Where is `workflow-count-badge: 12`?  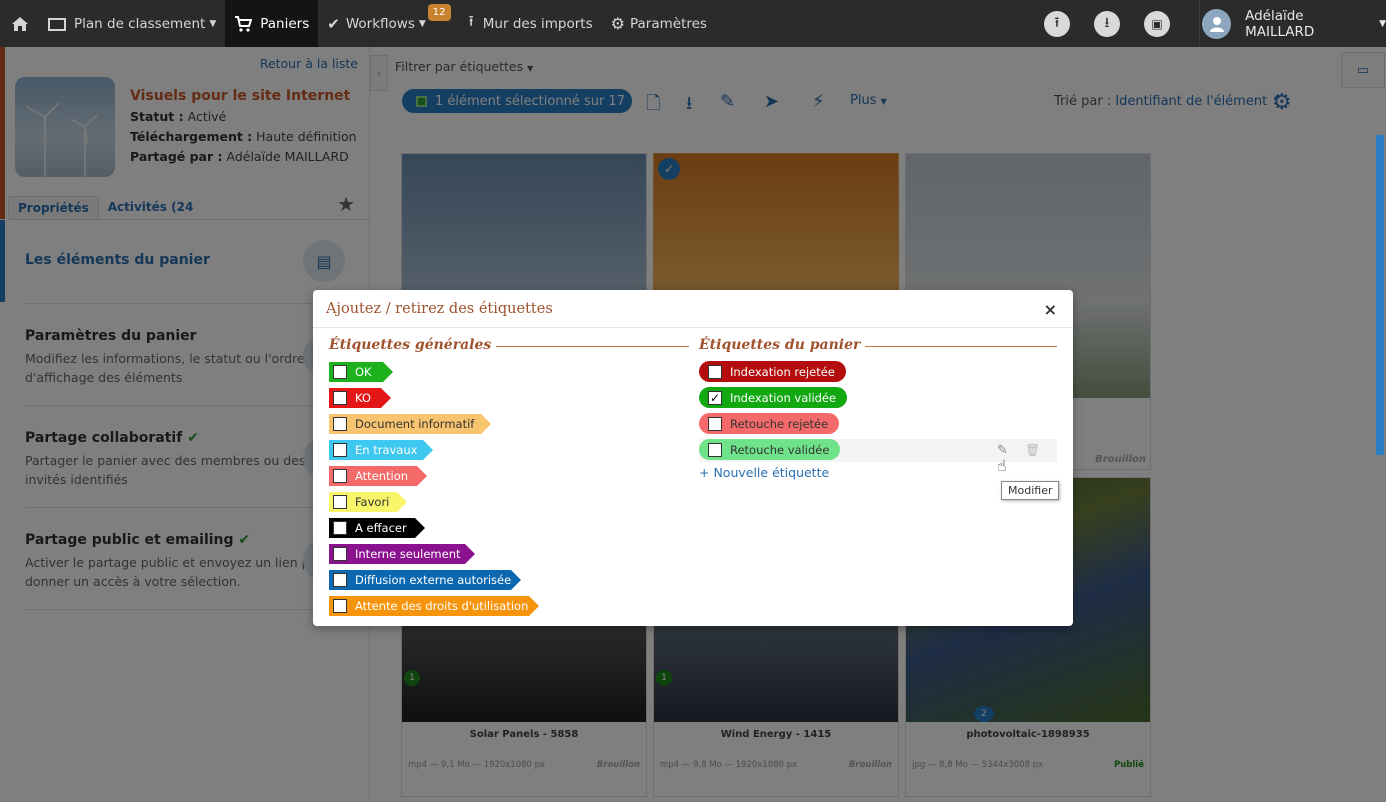 workflow-count-badge: 12 is located at coordinates (439, 12).